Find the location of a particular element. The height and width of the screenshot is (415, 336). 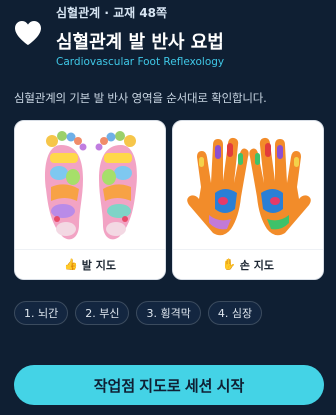

raised-hand-icon: ✋ is located at coordinates (229, 264).